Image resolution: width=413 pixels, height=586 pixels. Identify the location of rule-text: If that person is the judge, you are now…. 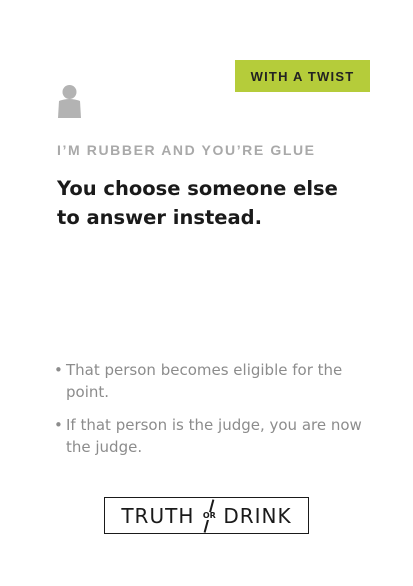
(214, 436).